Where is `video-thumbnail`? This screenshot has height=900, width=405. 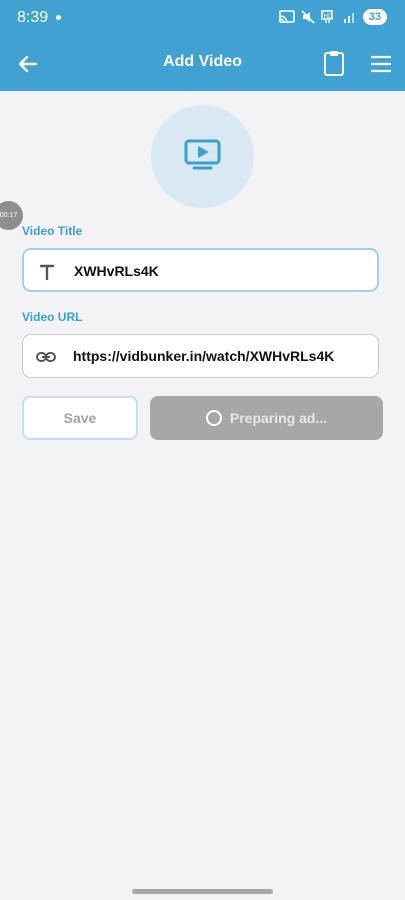 video-thumbnail is located at coordinates (202, 156).